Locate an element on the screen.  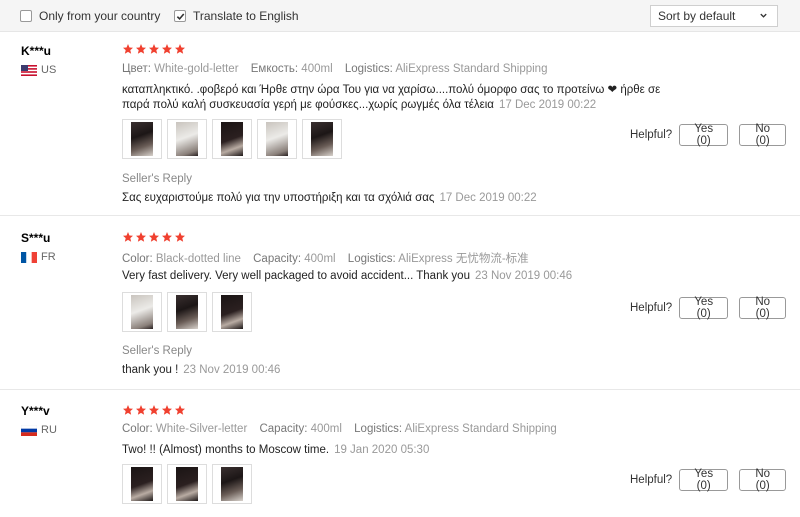
attr-value: Black-dotted line is located at coordinates (198, 259).